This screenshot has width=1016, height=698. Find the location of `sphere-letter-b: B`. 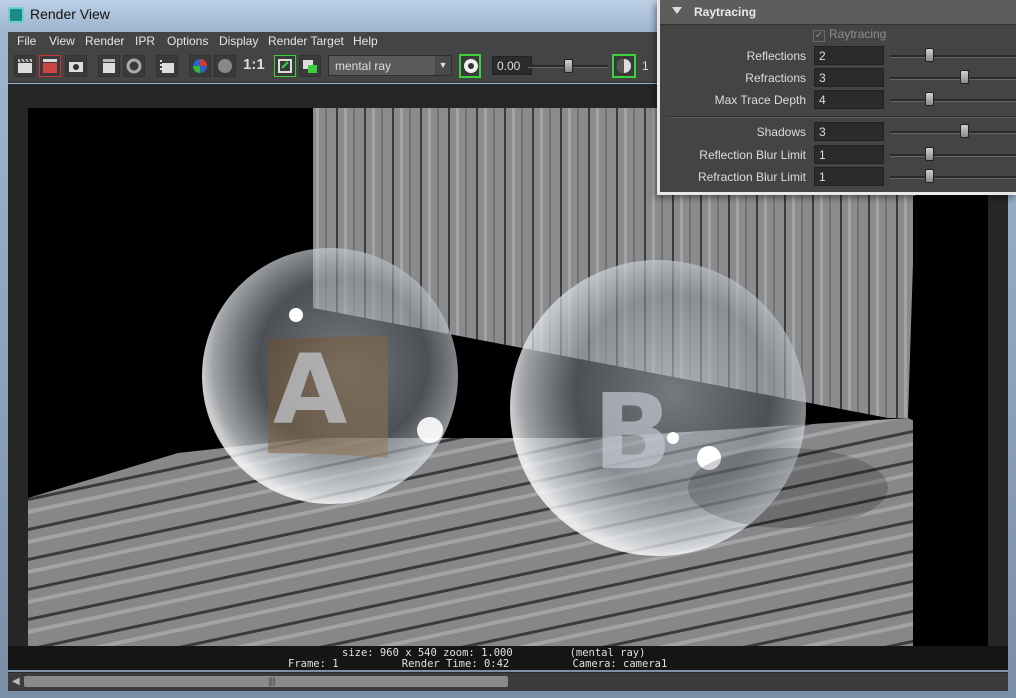

sphere-letter-b: B is located at coordinates (632, 432).